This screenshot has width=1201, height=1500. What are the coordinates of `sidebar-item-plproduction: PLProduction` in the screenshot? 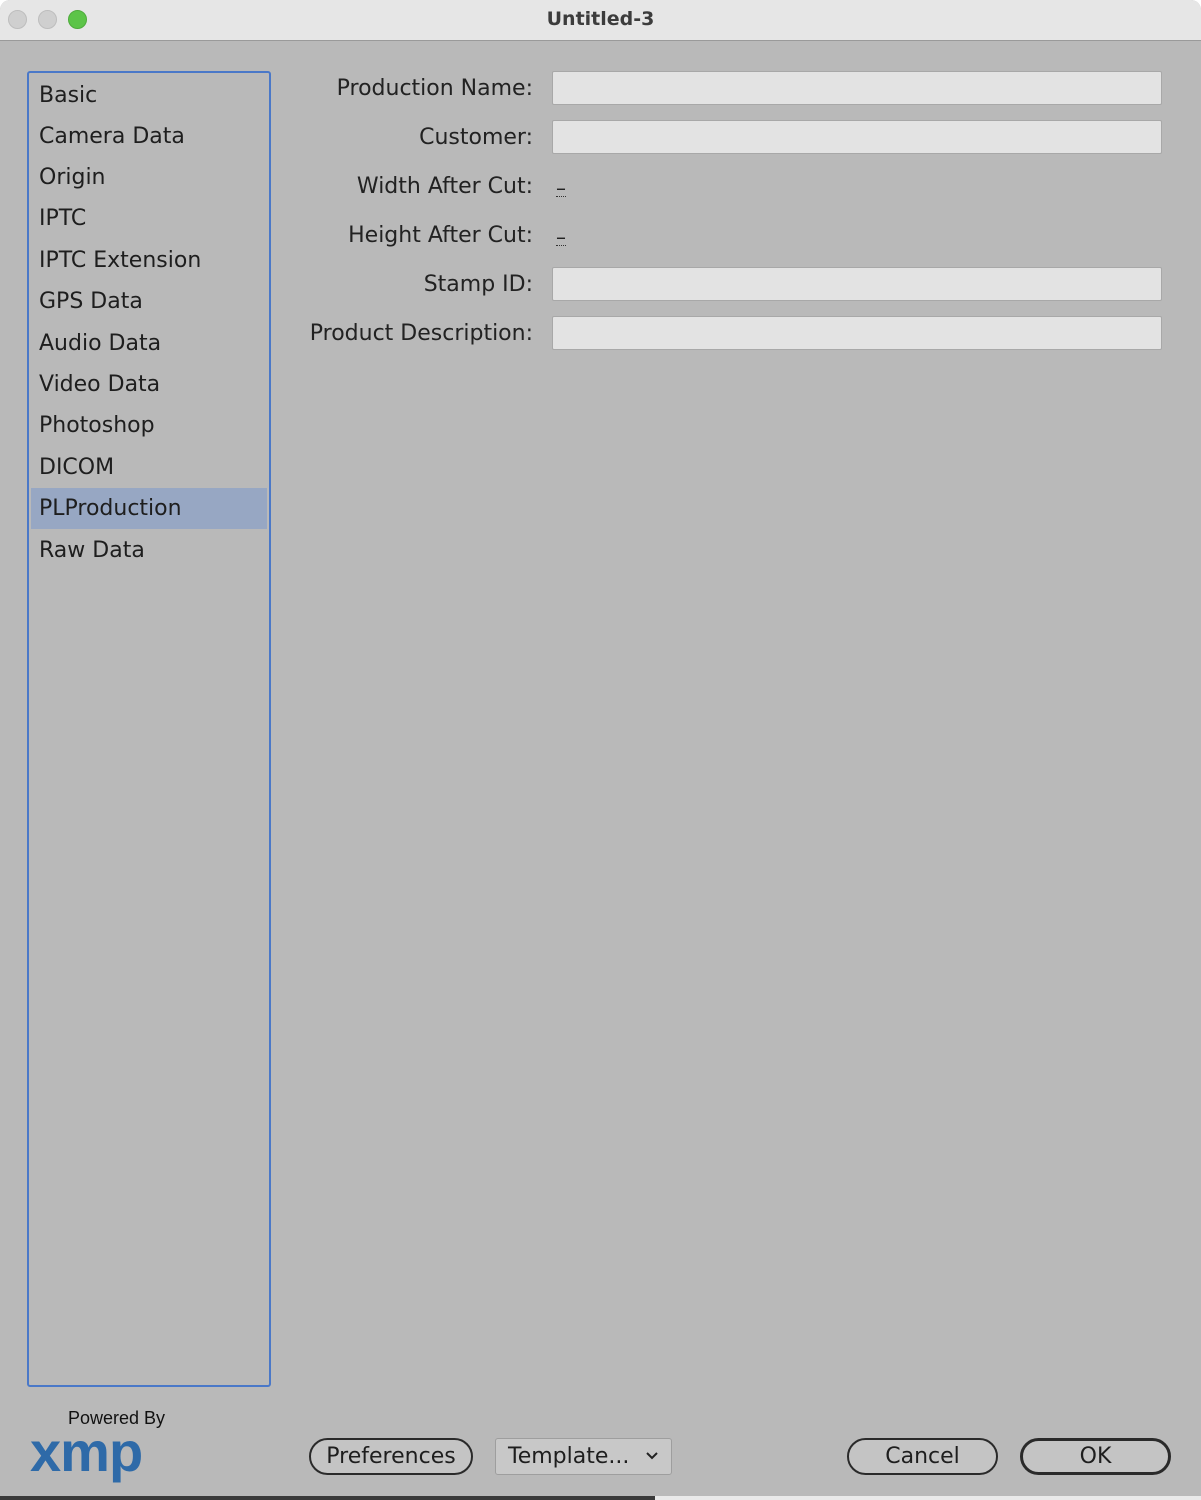 It's located at (149, 508).